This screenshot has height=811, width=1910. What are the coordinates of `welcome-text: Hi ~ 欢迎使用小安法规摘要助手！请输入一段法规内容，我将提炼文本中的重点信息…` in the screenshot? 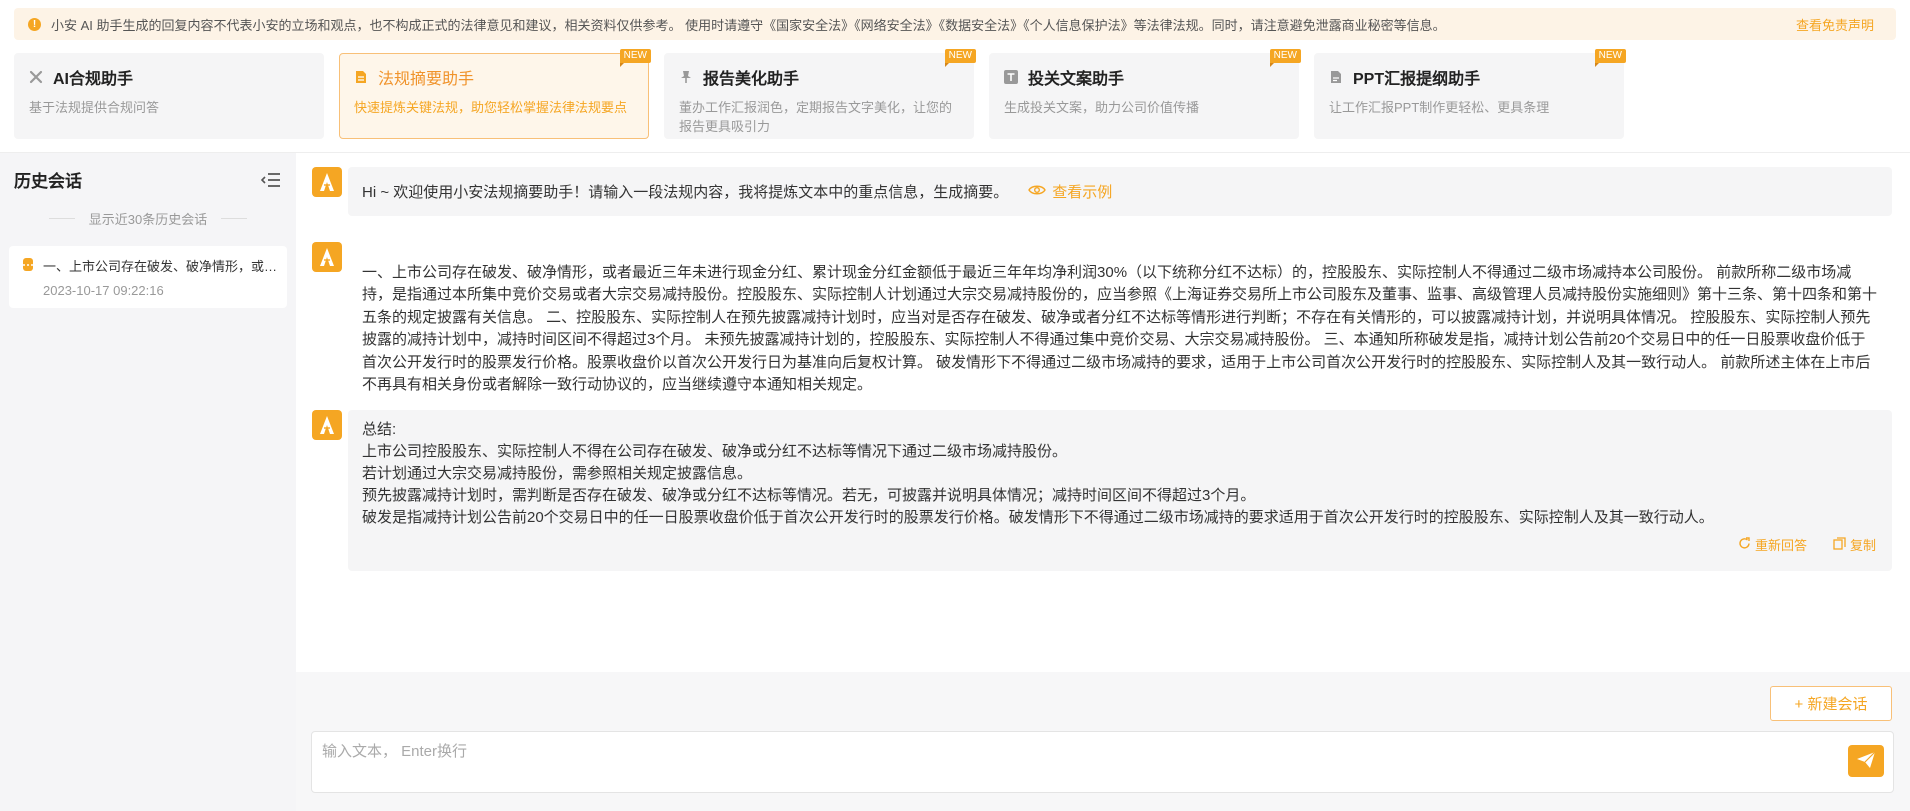 It's located at (685, 192).